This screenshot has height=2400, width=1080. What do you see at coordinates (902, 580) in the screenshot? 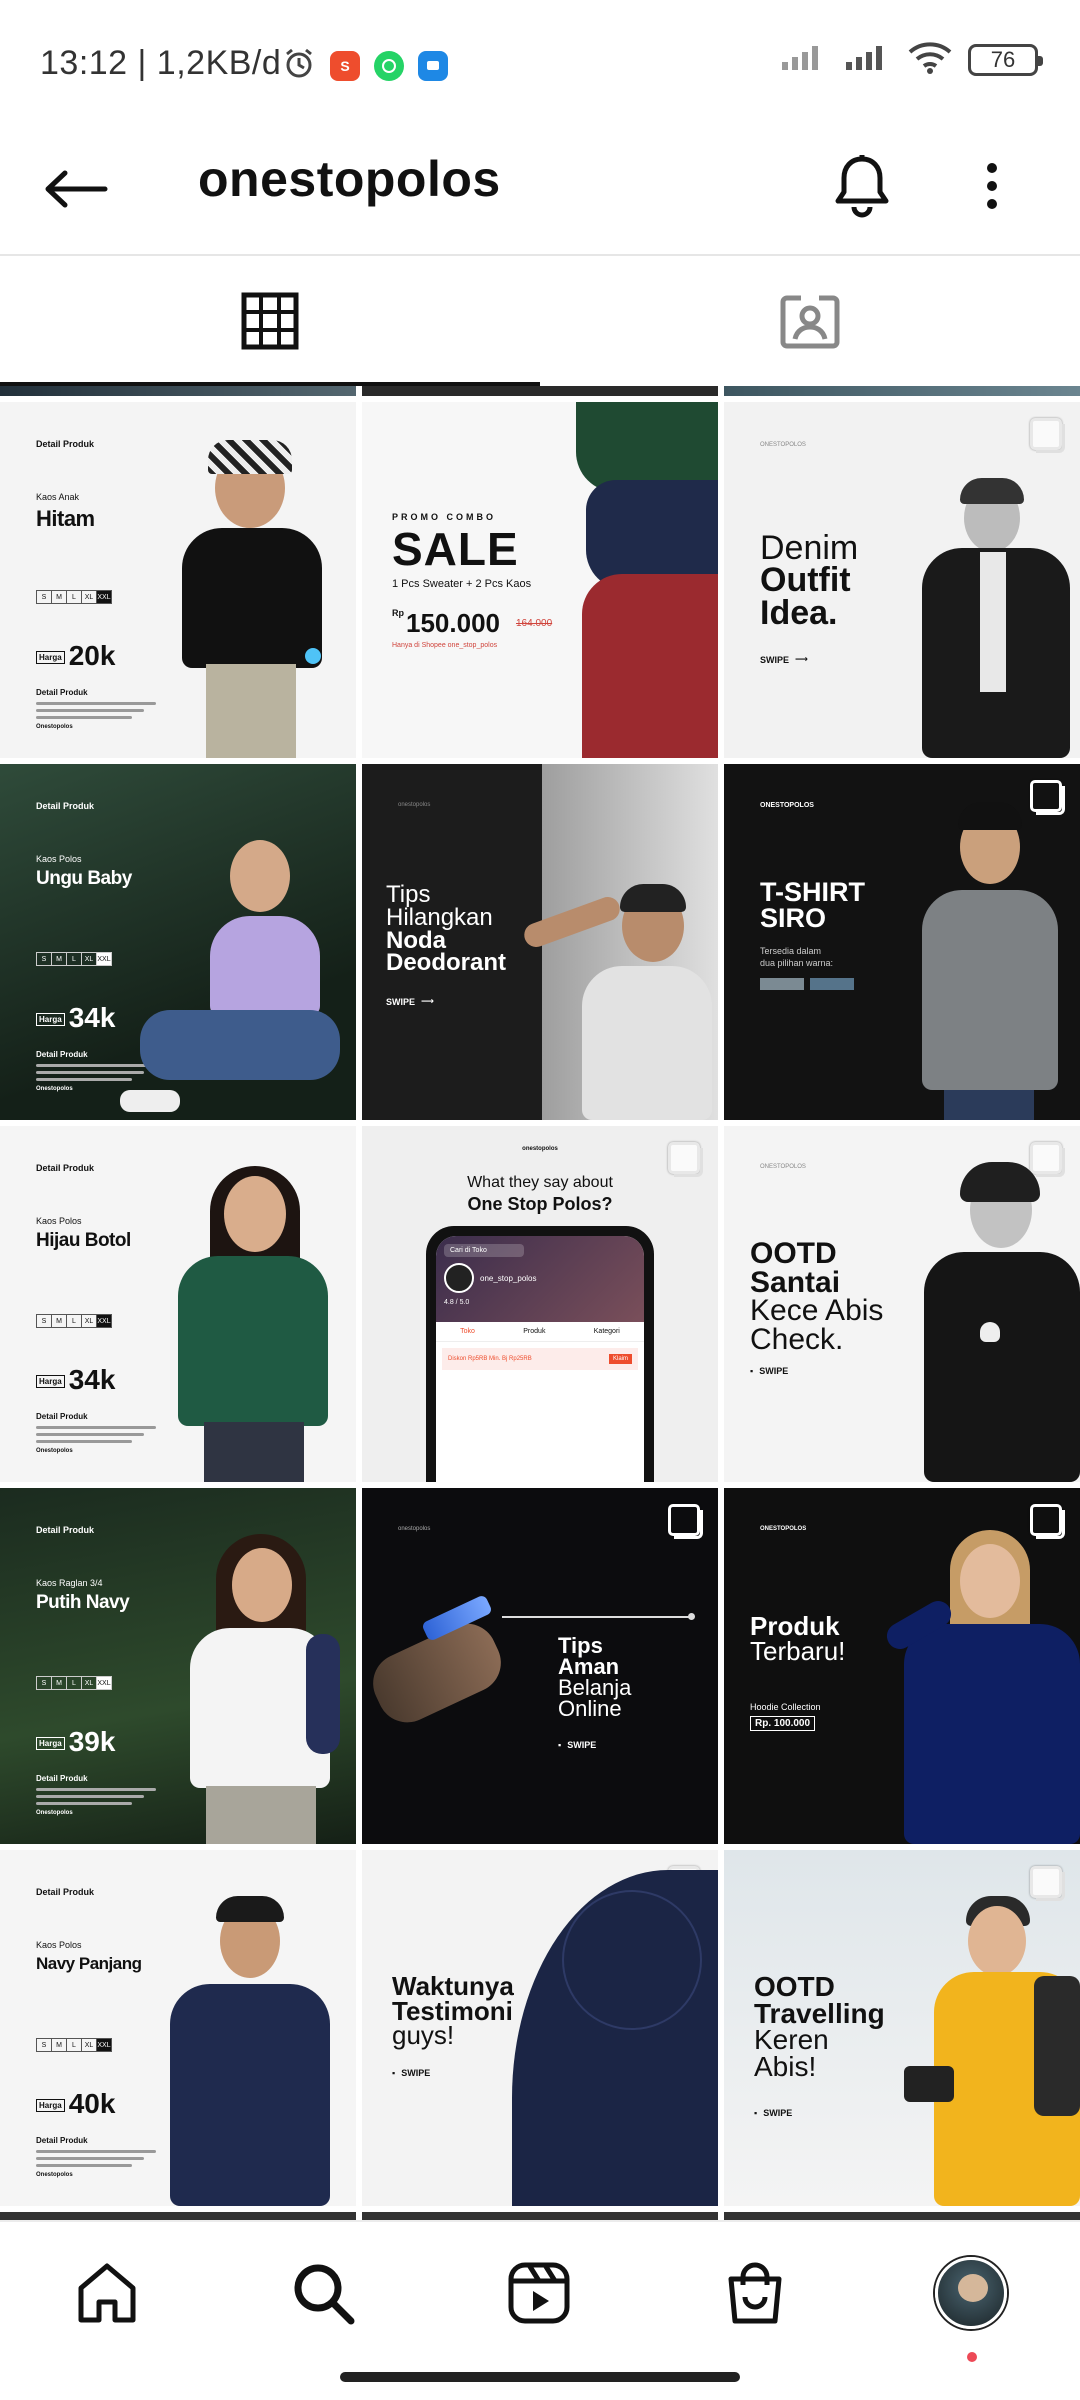
I see `post-denim-outfit: ONESTOPOLOS Denim Outfit Idea. SWIPE ⟶` at bounding box center [902, 580].